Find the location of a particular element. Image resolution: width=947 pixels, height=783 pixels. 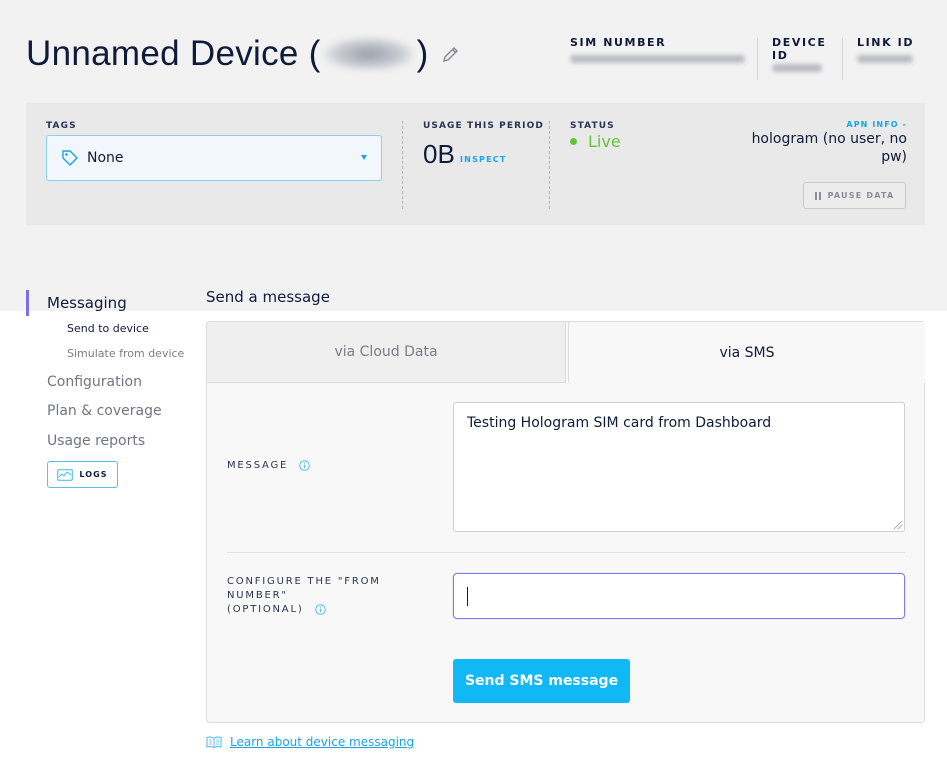

pause-icon is located at coordinates (817, 195).